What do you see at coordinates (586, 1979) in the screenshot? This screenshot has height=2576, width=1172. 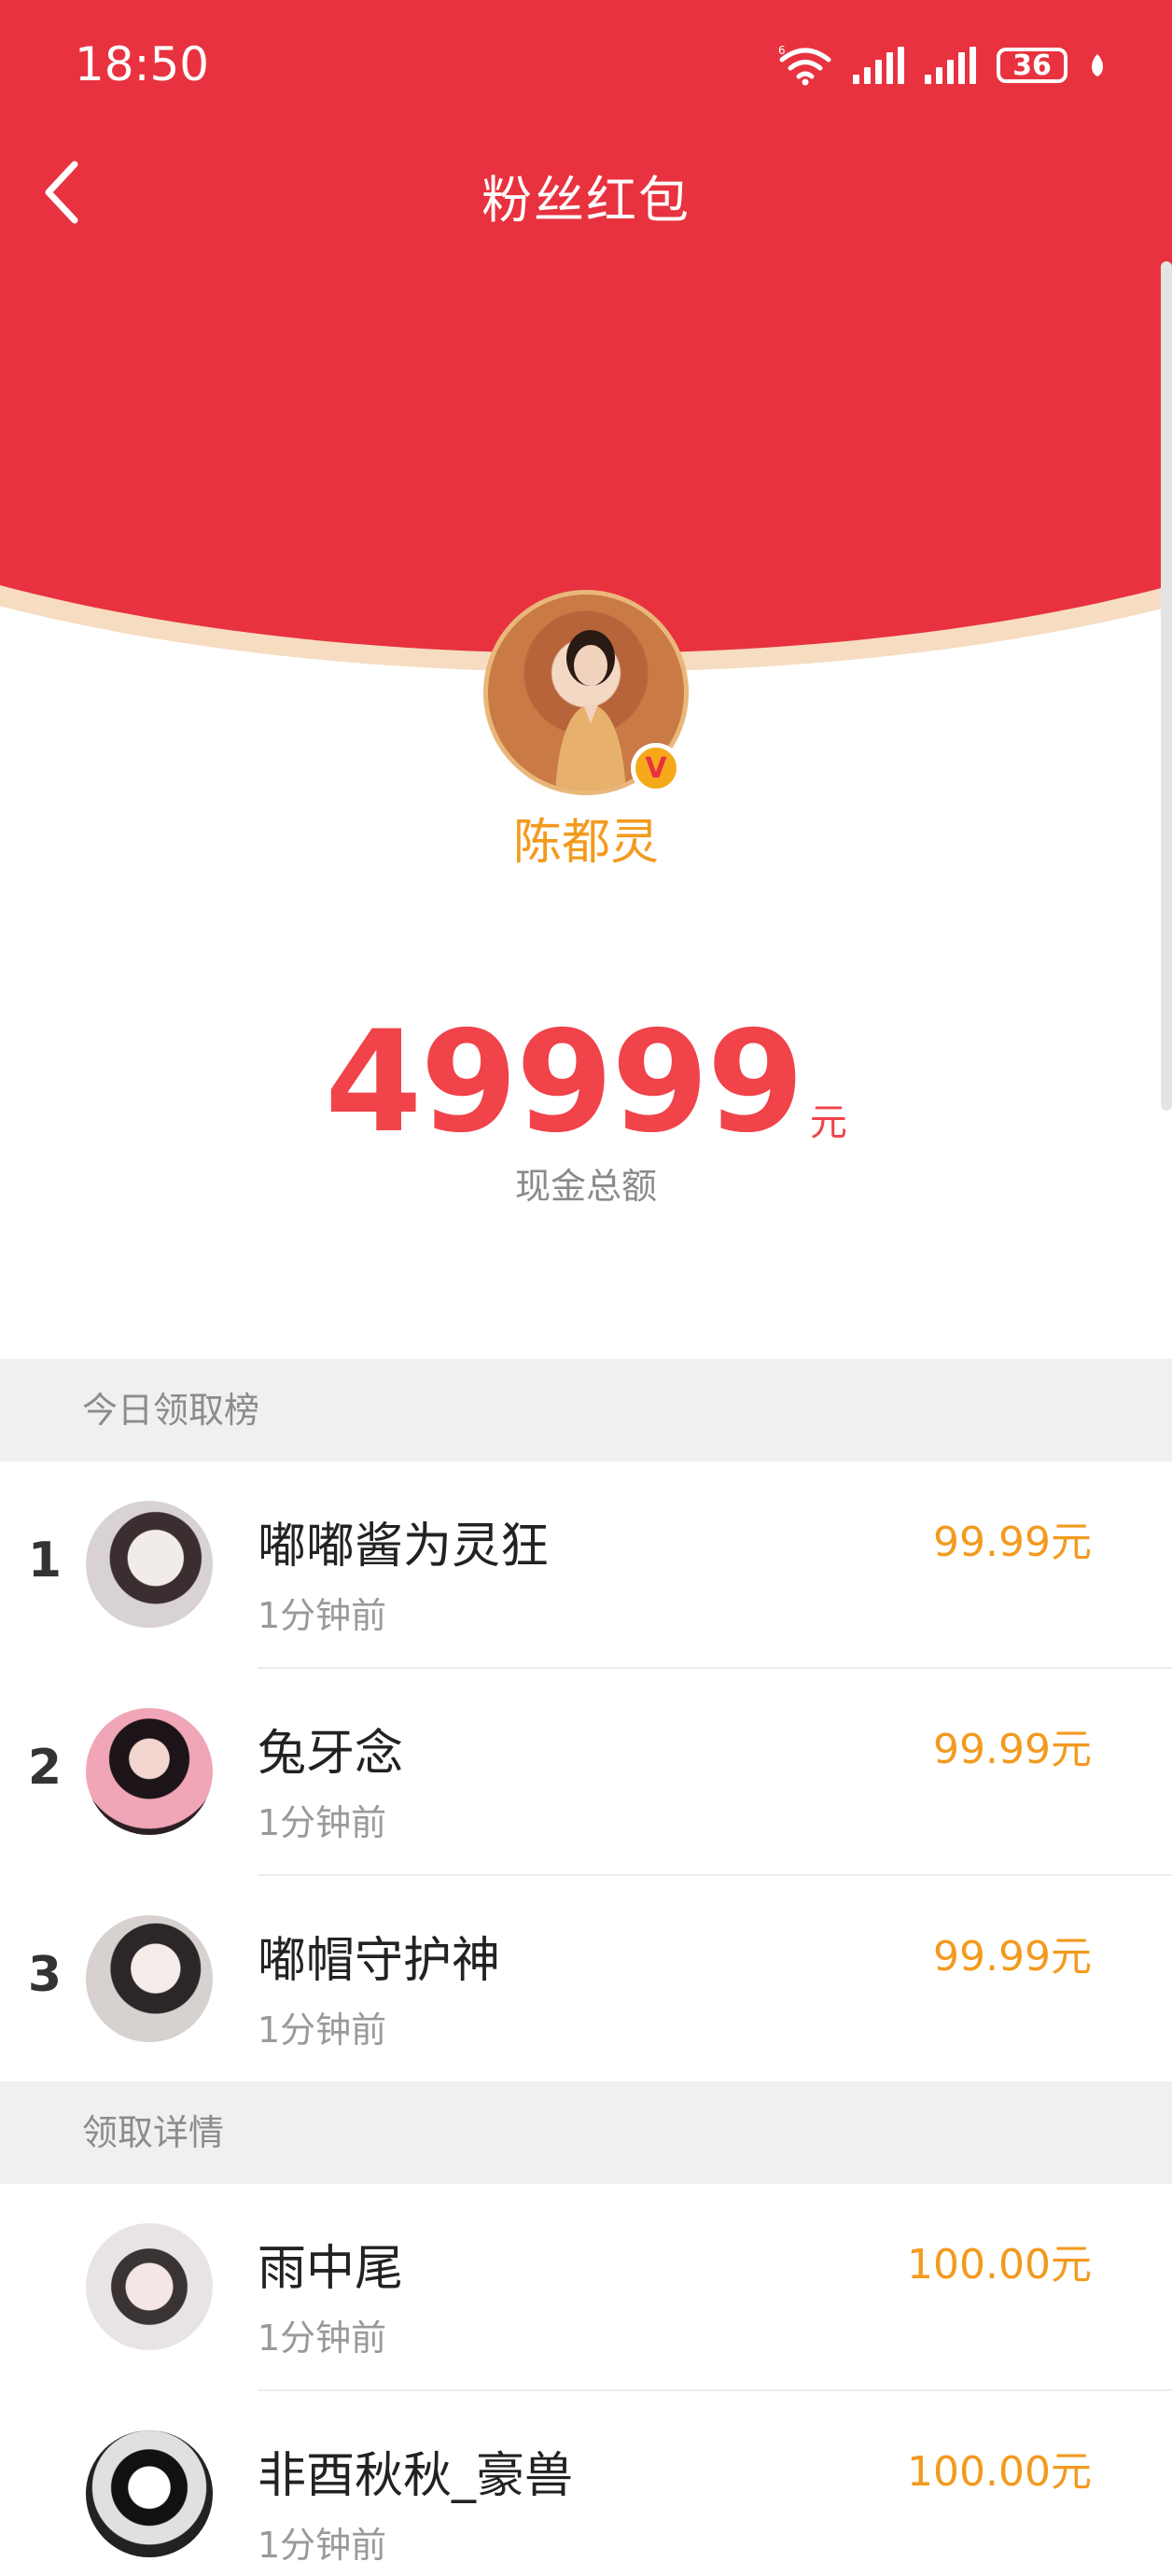 I see `leaderboard-row: 3 嘟帽守护神 1分钟前 99.99元` at bounding box center [586, 1979].